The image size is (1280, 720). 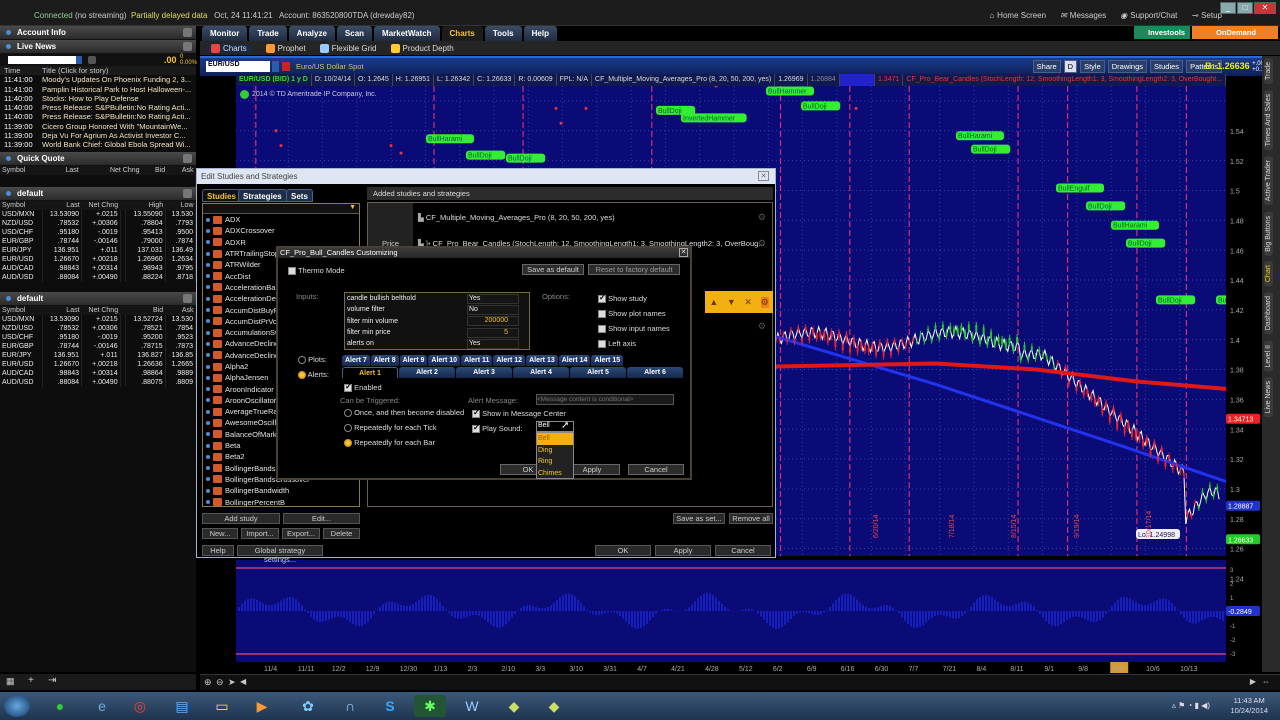 I want to click on tab-trade: Trade, so click(x=268, y=33).